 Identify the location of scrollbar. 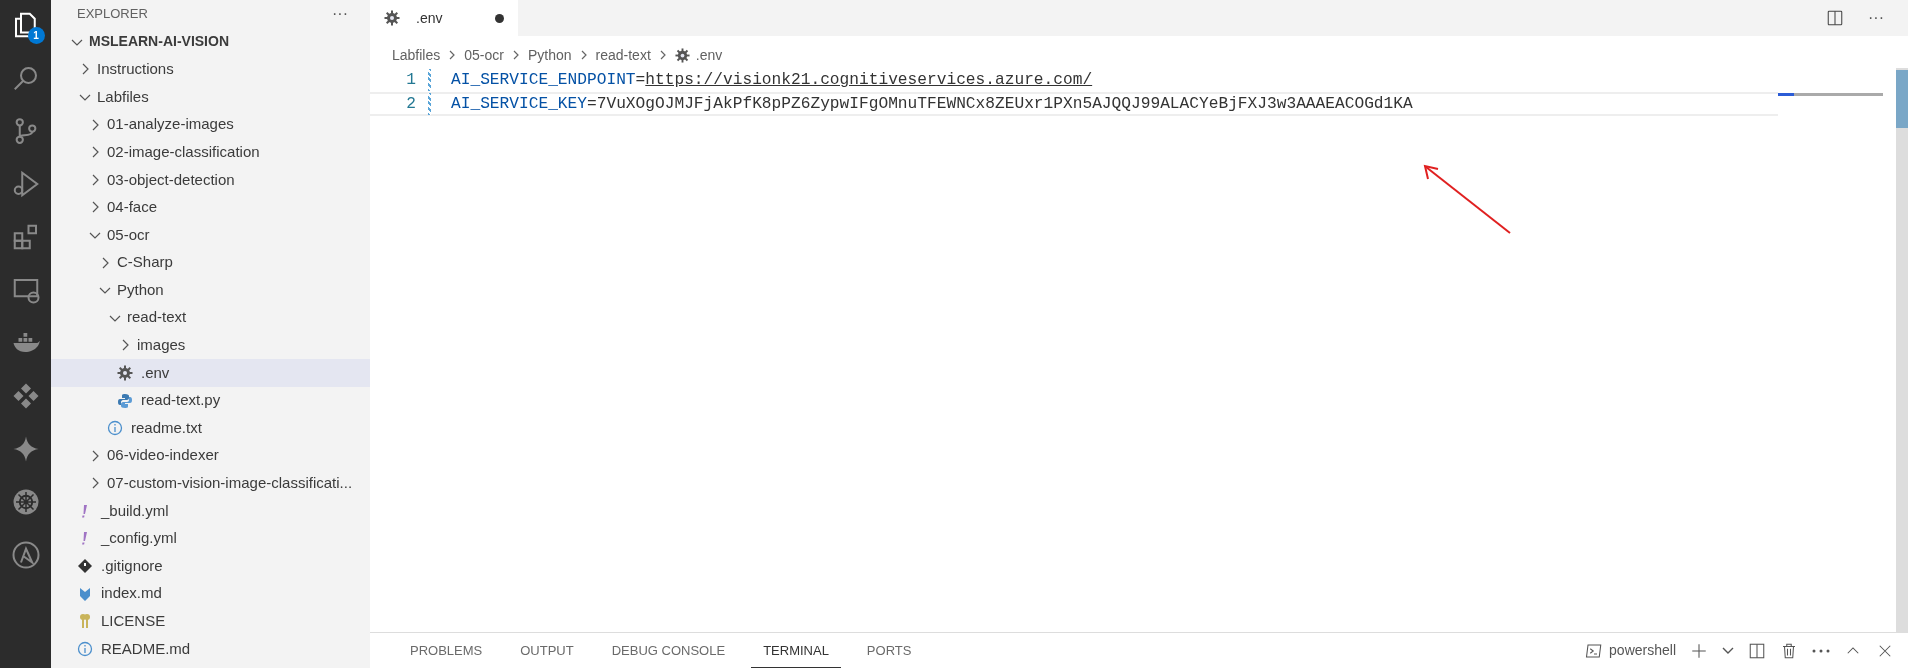
(1902, 350).